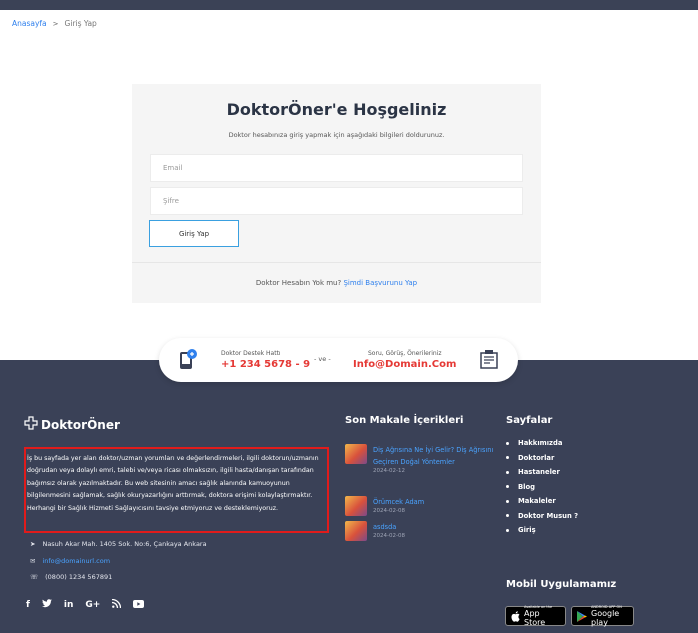  What do you see at coordinates (342, 168) in the screenshot?
I see `email-field` at bounding box center [342, 168].